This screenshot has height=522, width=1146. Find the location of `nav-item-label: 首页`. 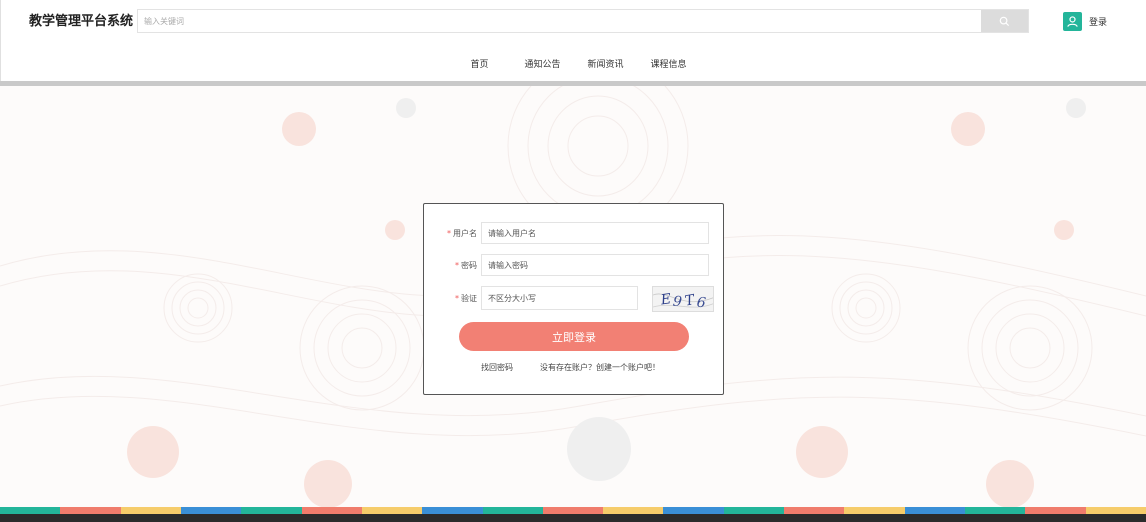

nav-item-label: 首页 is located at coordinates (479, 65).